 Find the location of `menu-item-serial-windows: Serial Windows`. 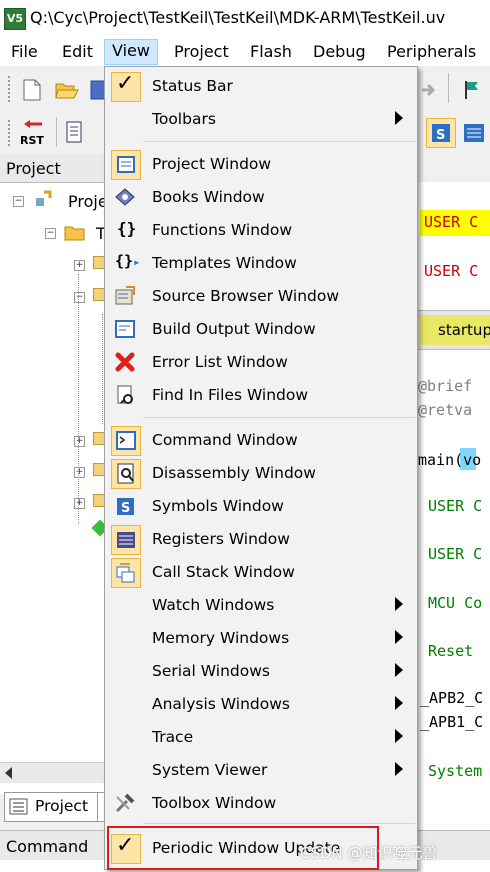

menu-item-serial-windows: Serial Windows is located at coordinates (261, 671).